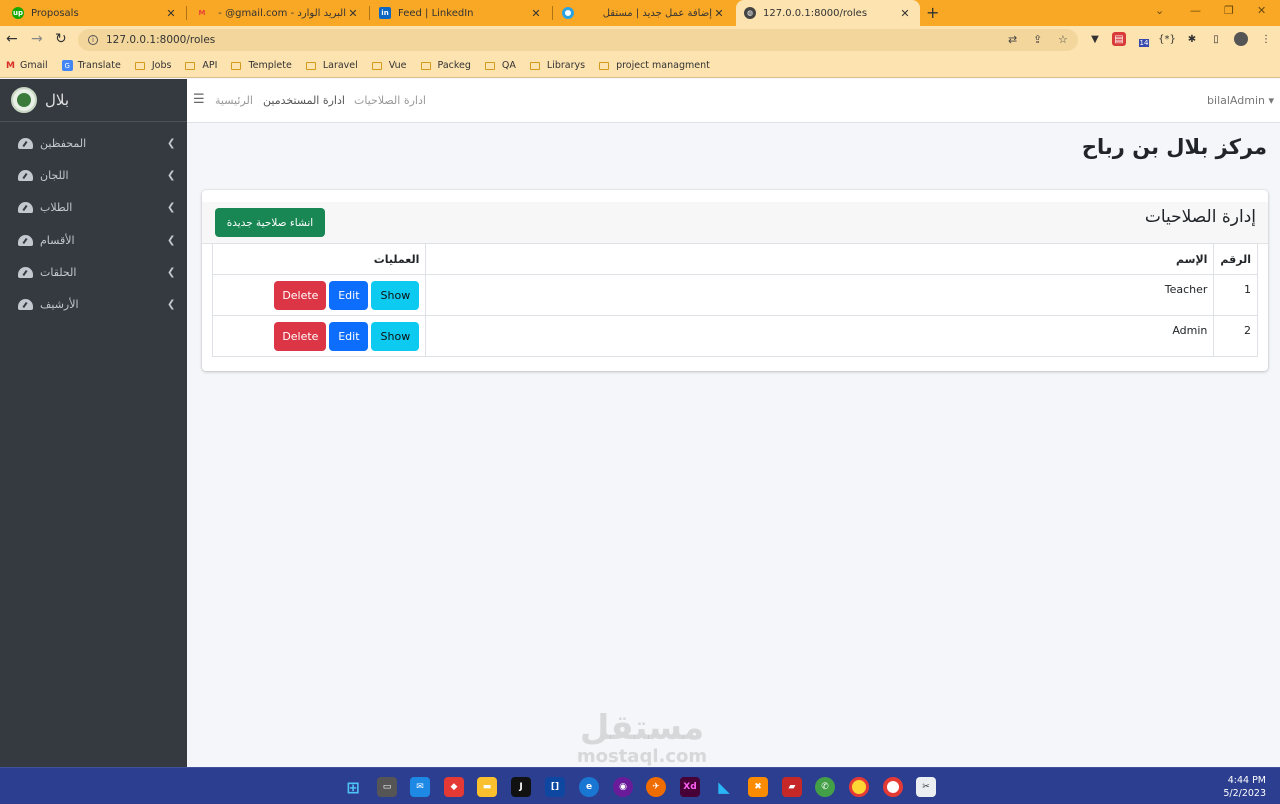  I want to click on anydesk-icon: ◆, so click(454, 787).